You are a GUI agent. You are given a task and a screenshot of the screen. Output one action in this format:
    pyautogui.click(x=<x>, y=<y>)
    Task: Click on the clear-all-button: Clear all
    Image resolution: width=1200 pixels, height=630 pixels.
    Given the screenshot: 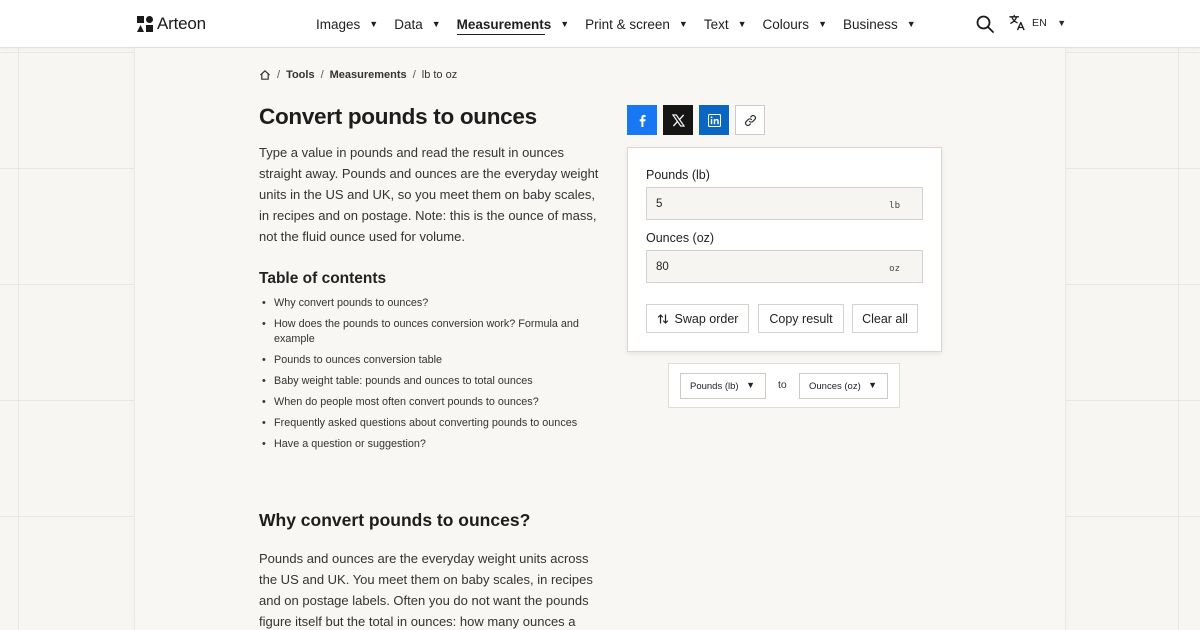 What is the action you would take?
    pyautogui.click(x=885, y=318)
    